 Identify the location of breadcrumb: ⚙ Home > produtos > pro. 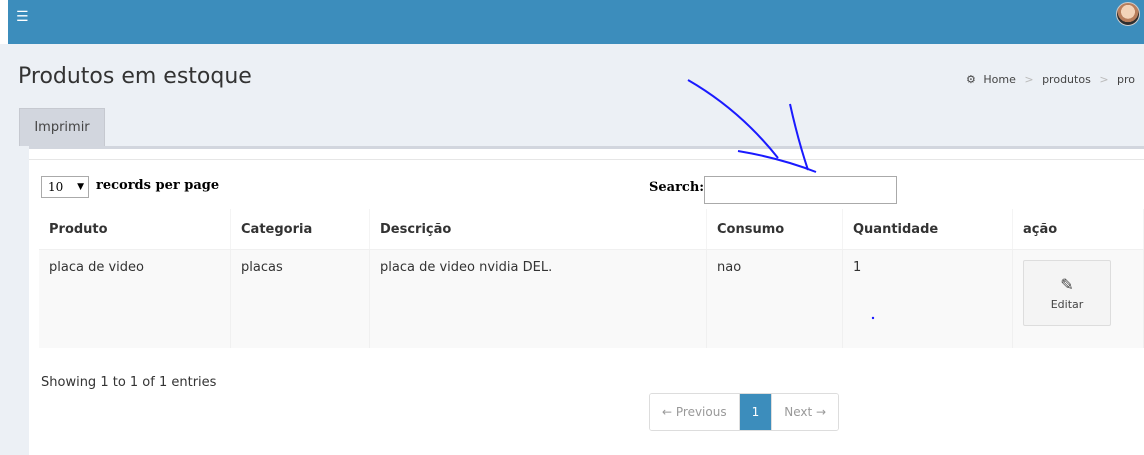
(1050, 79).